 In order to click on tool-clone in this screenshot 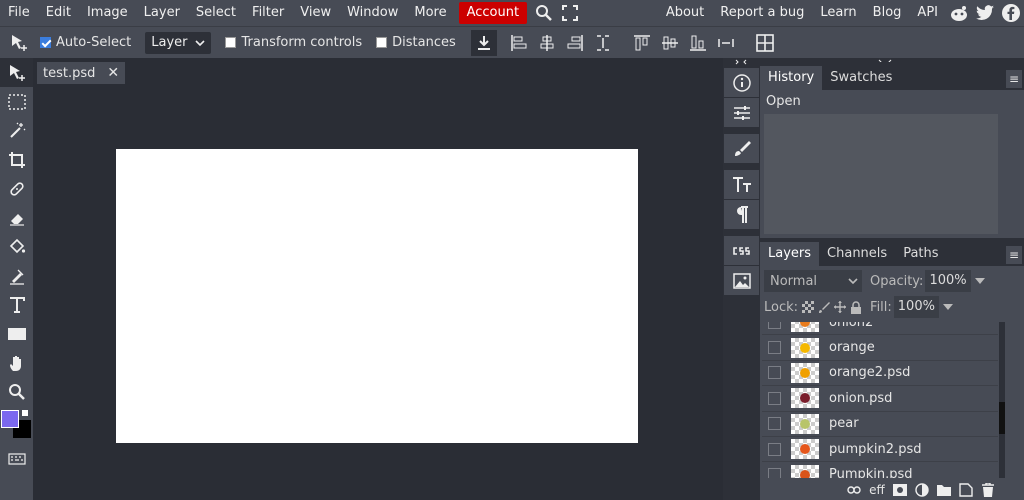, I will do `click(16, 275)`.